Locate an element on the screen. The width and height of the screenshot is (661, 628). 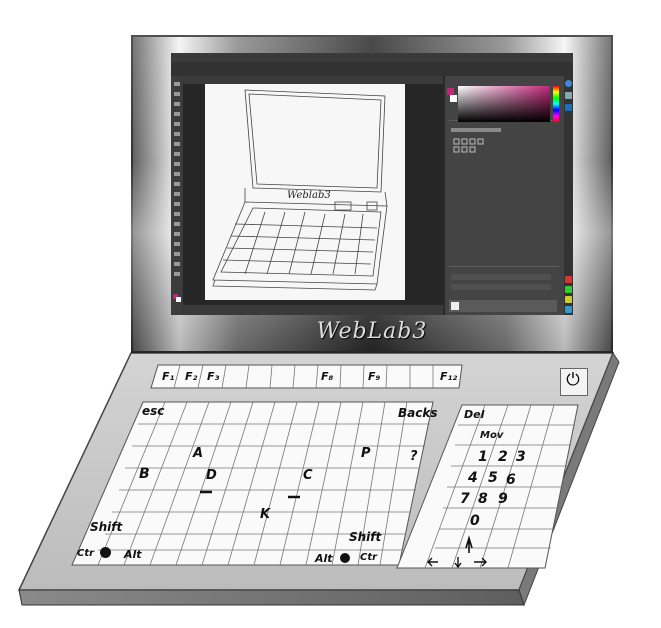
layer-thumbnail is located at coordinates (455, 306).